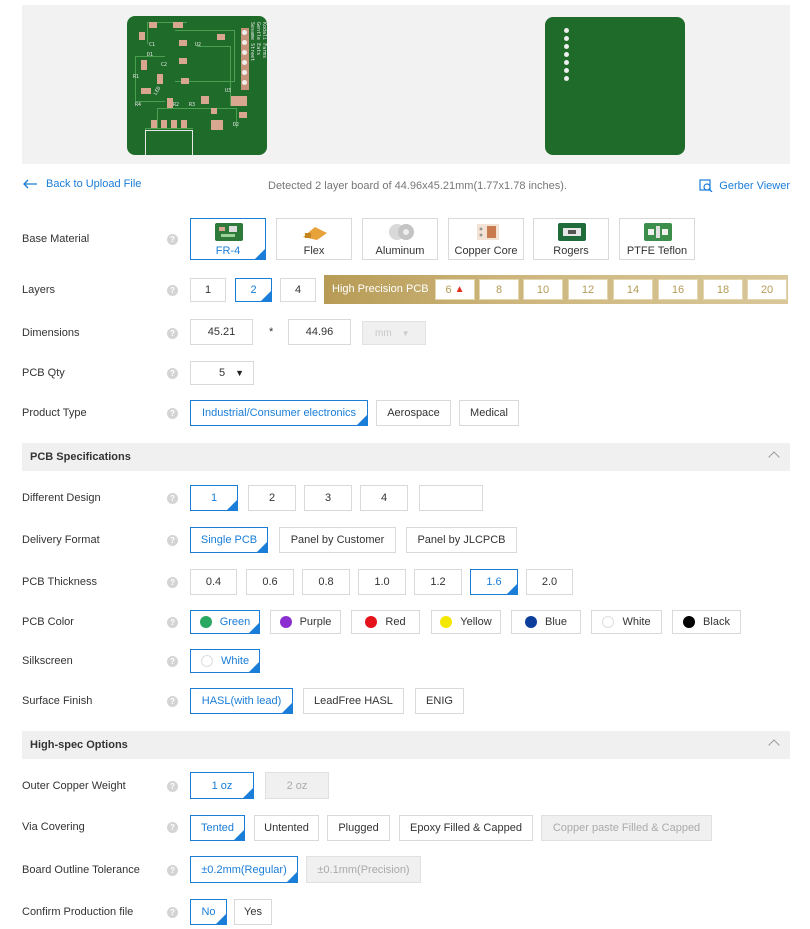 The height and width of the screenshot is (929, 810). I want to click on material-option-flex: Flex, so click(314, 239).